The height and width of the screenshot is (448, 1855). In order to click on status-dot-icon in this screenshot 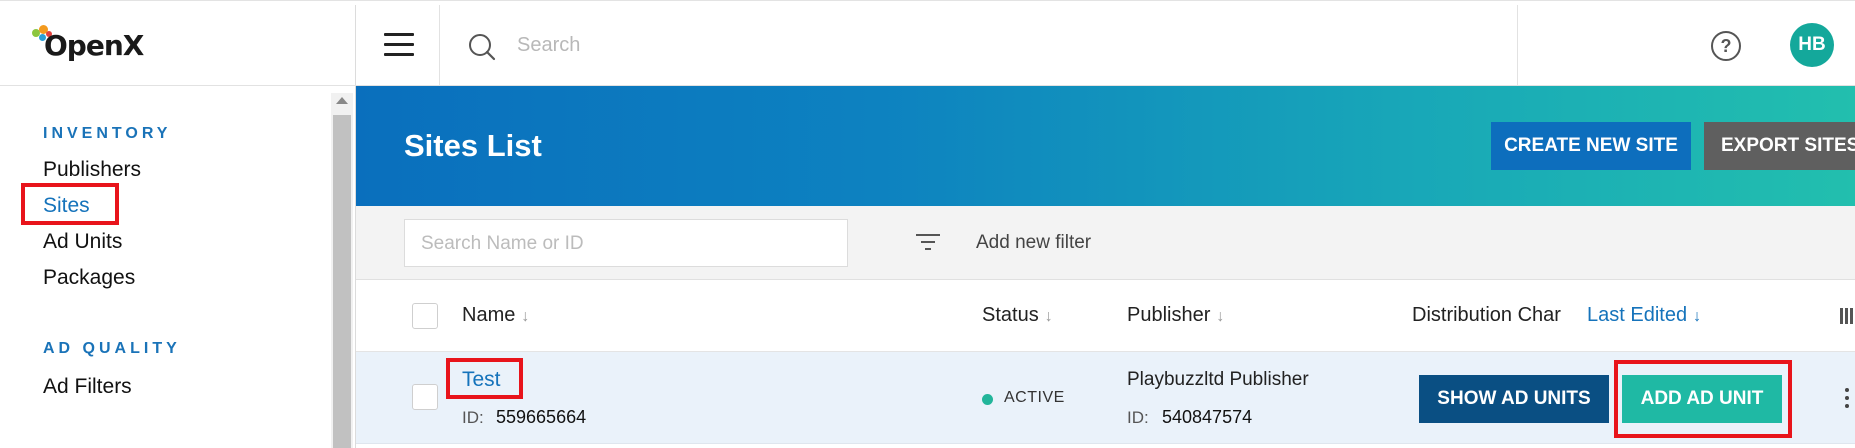, I will do `click(987, 399)`.